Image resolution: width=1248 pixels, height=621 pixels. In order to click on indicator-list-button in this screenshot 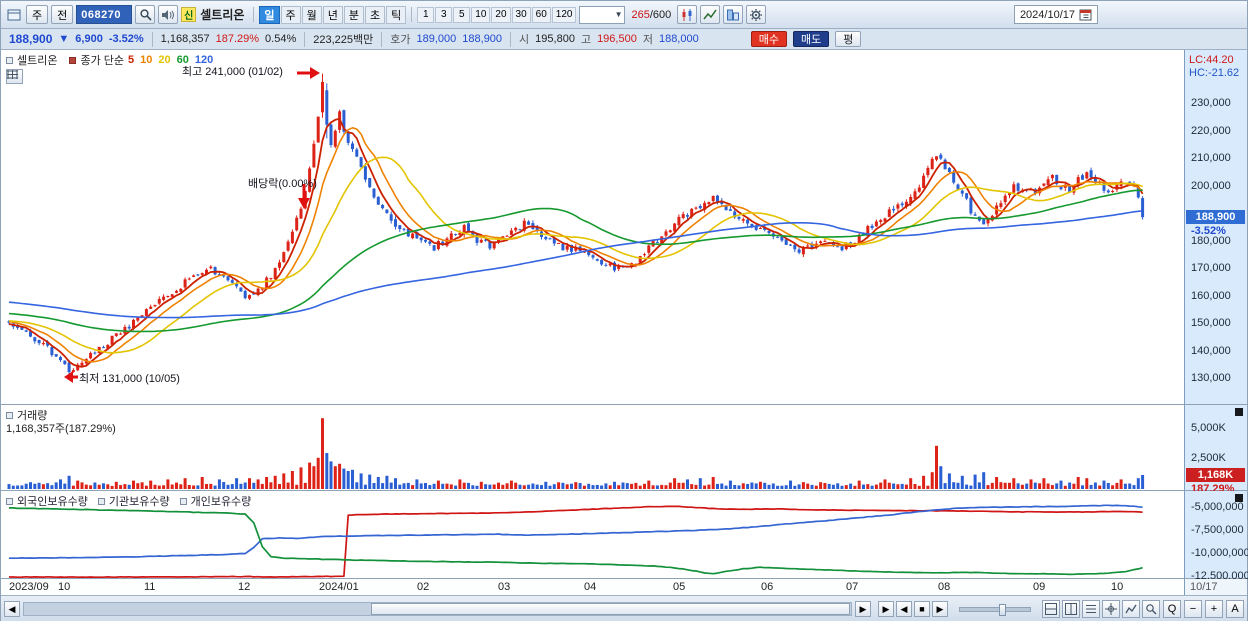, I will do `click(1091, 609)`.